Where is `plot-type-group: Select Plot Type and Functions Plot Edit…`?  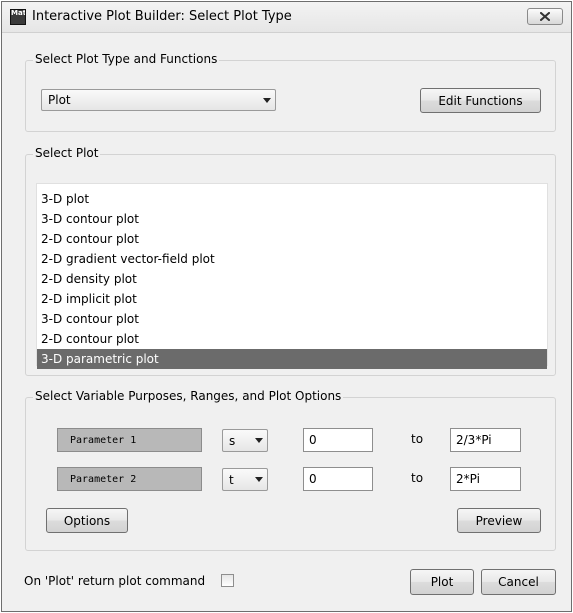 plot-type-group: Select Plot Type and Functions Plot Edit… is located at coordinates (290, 92).